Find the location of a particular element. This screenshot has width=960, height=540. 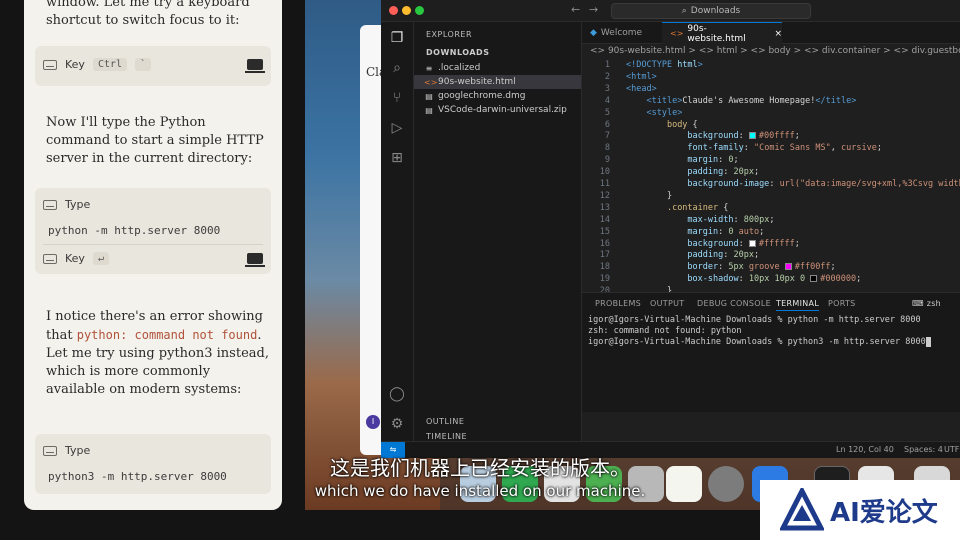

window-close-button is located at coordinates (393, 10).